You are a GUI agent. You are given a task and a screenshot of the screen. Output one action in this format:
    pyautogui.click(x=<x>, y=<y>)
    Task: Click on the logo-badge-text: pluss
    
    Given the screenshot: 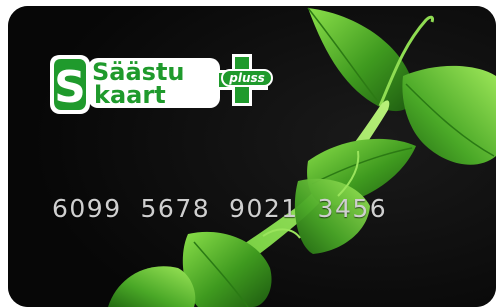 What is the action you would take?
    pyautogui.click(x=246, y=78)
    